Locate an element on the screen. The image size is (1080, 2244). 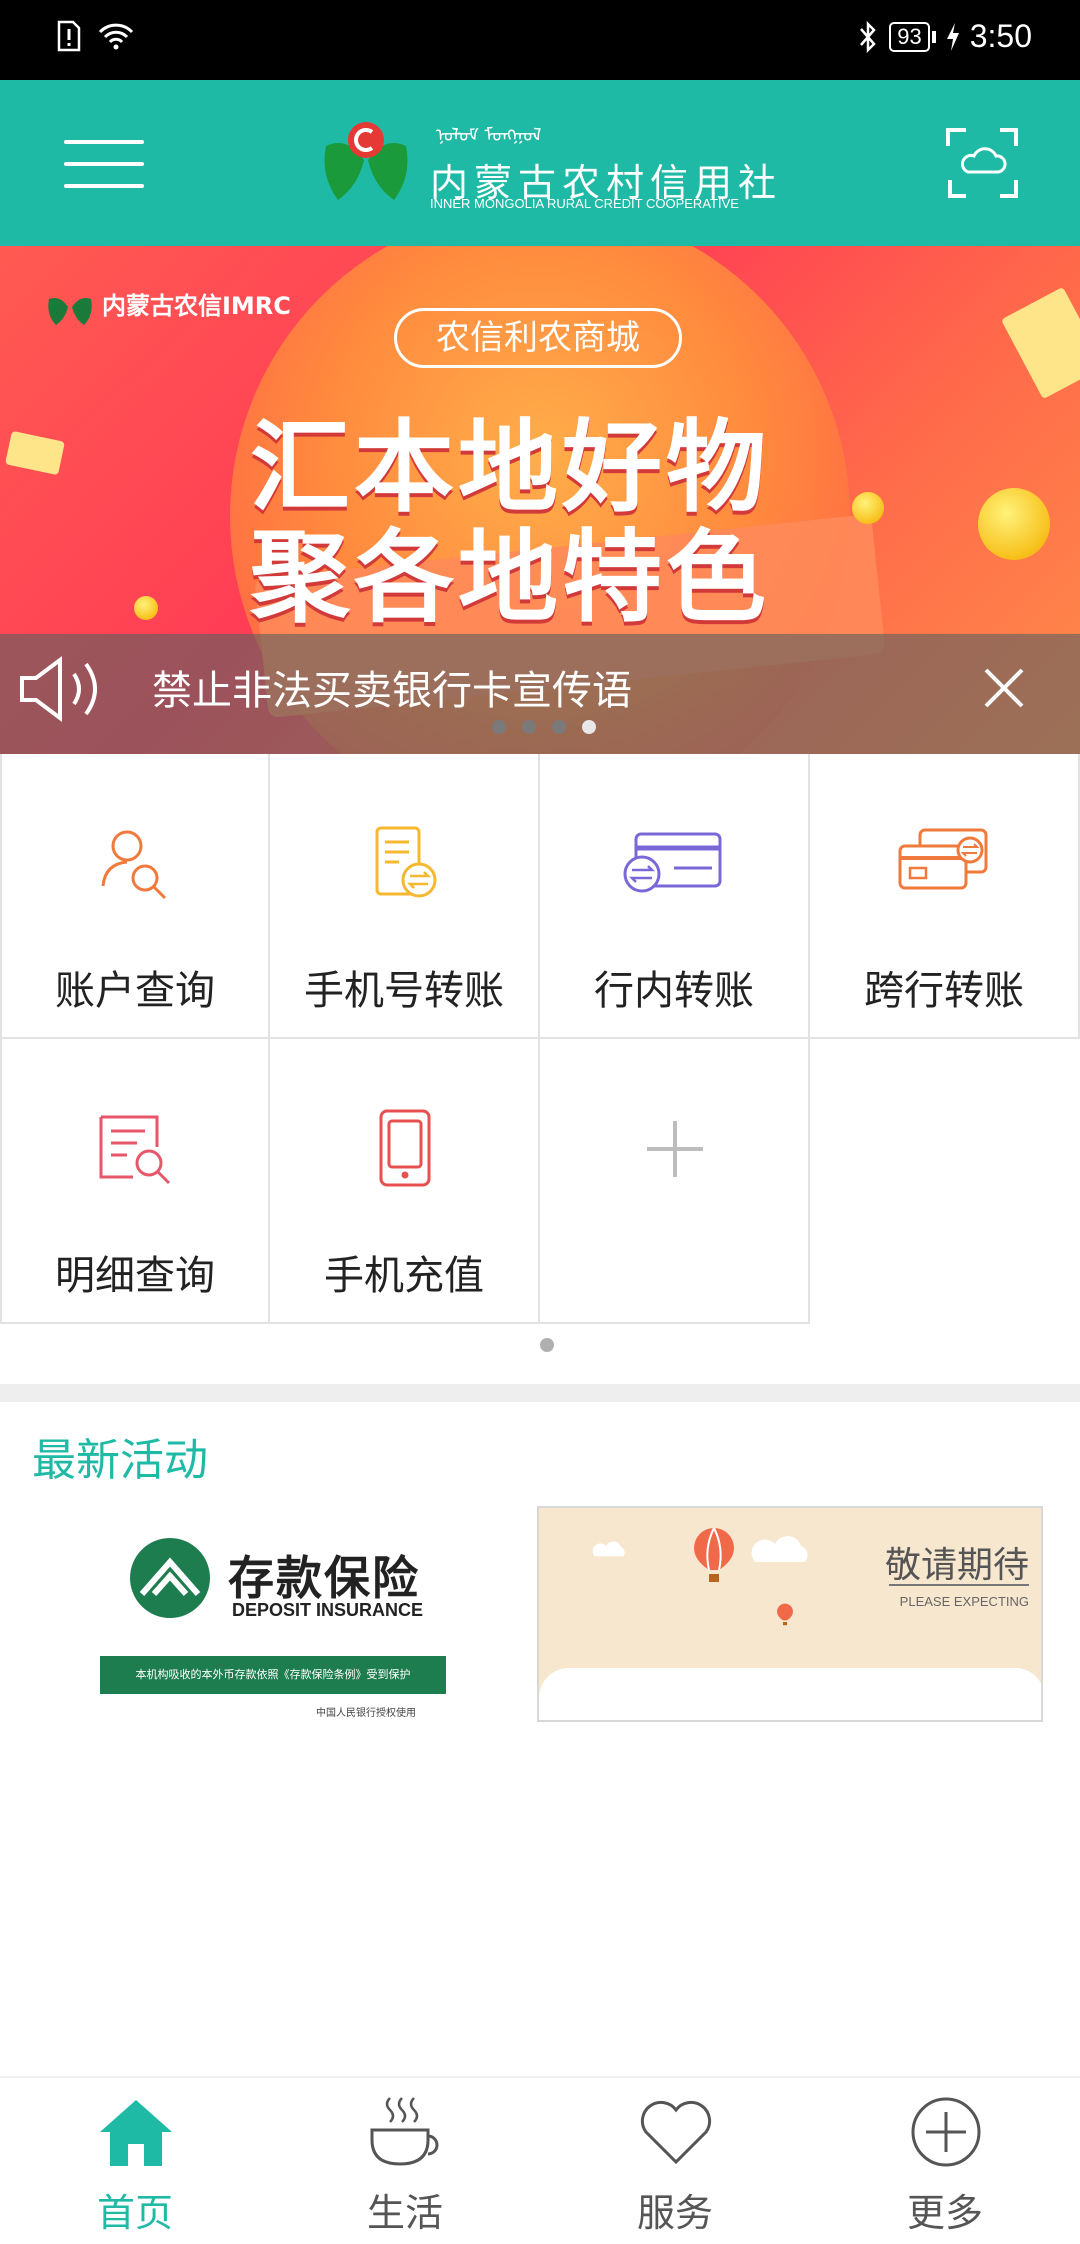
battery-indicator: 93 is located at coordinates (912, 36).